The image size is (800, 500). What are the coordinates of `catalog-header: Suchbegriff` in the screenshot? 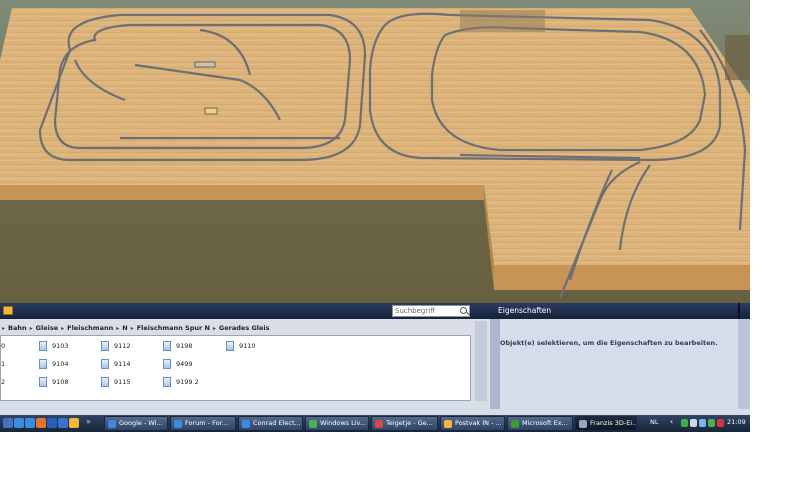 It's located at (245, 311).